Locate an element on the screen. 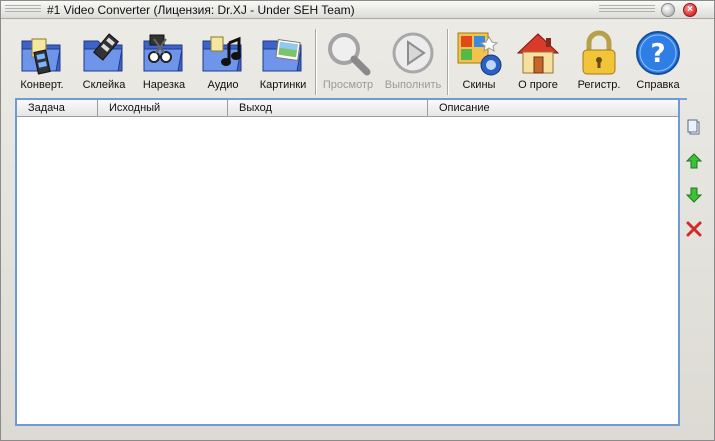 This screenshot has width=715, height=441. convert-label: Конверт. is located at coordinates (42, 85).